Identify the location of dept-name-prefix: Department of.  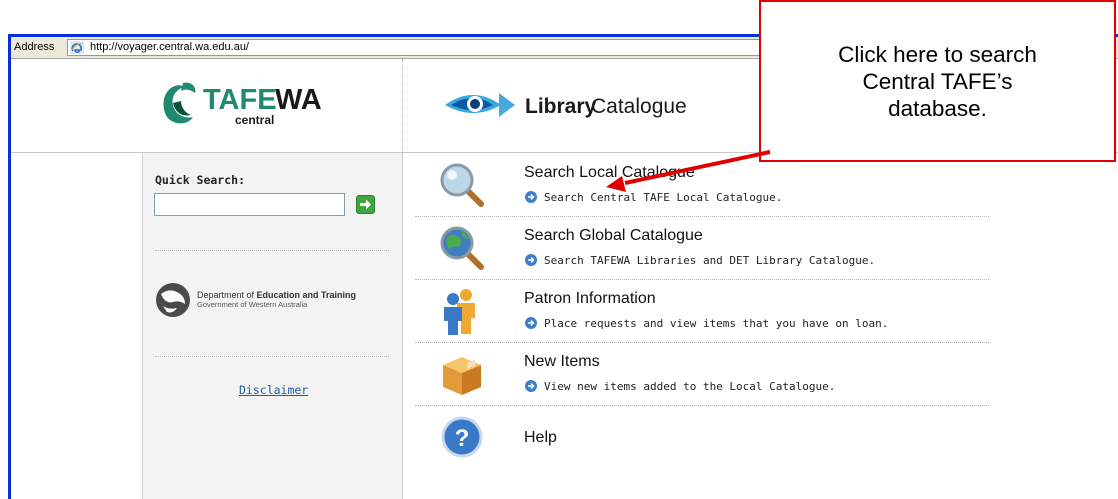
(227, 295).